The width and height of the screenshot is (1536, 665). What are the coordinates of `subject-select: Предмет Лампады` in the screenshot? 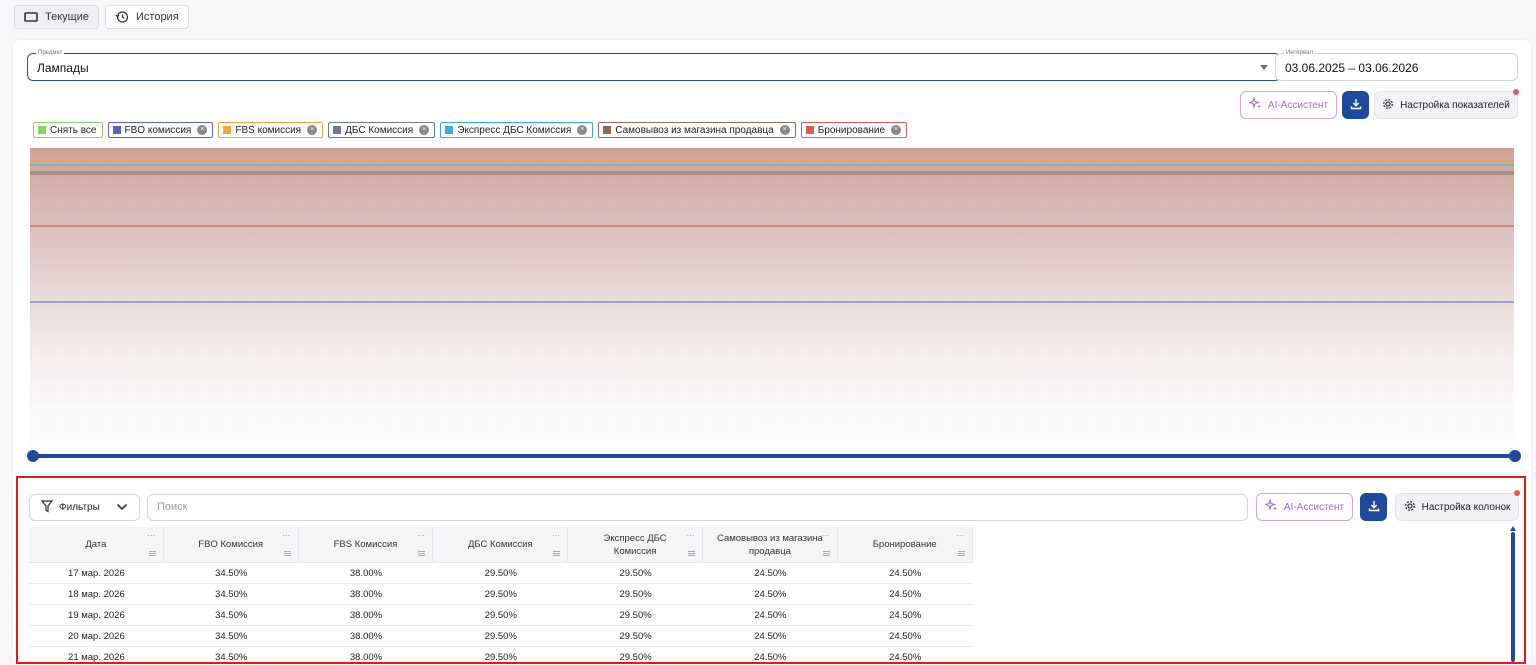 It's located at (654, 65).